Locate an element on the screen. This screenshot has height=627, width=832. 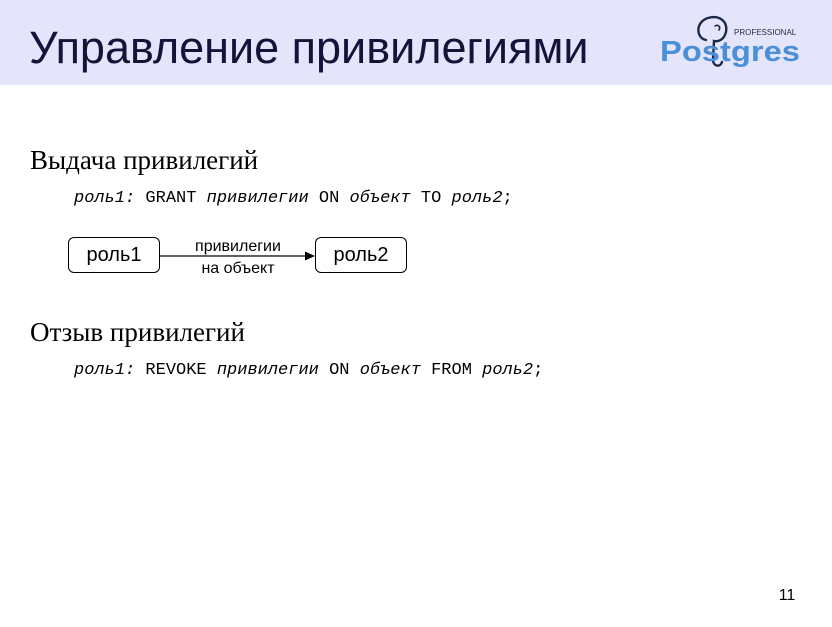
code-keyword-to: TO is located at coordinates (431, 198).